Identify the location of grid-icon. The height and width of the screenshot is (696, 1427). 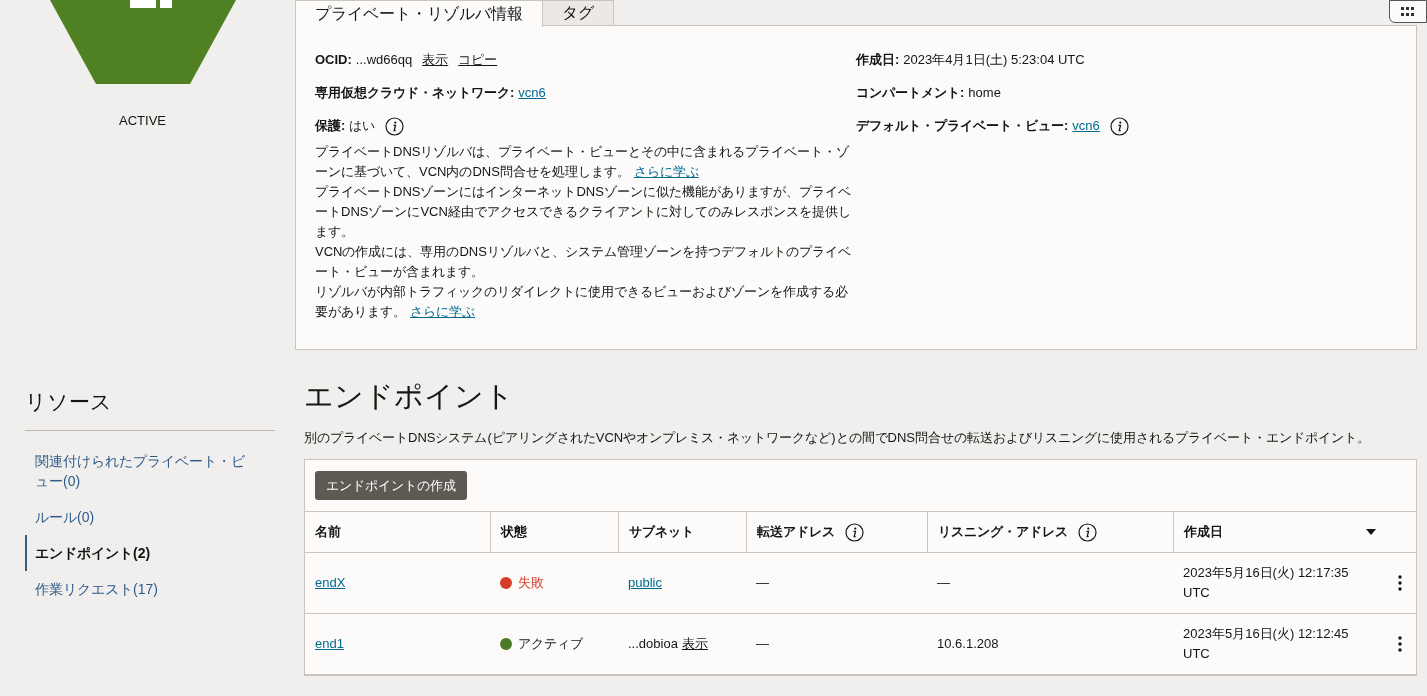
(1408, 11).